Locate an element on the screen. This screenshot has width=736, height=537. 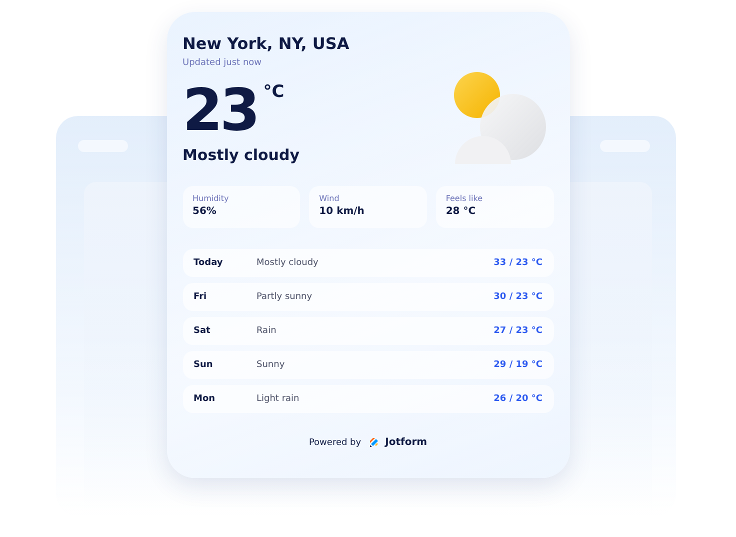
stat-label: Humidity is located at coordinates (211, 198).